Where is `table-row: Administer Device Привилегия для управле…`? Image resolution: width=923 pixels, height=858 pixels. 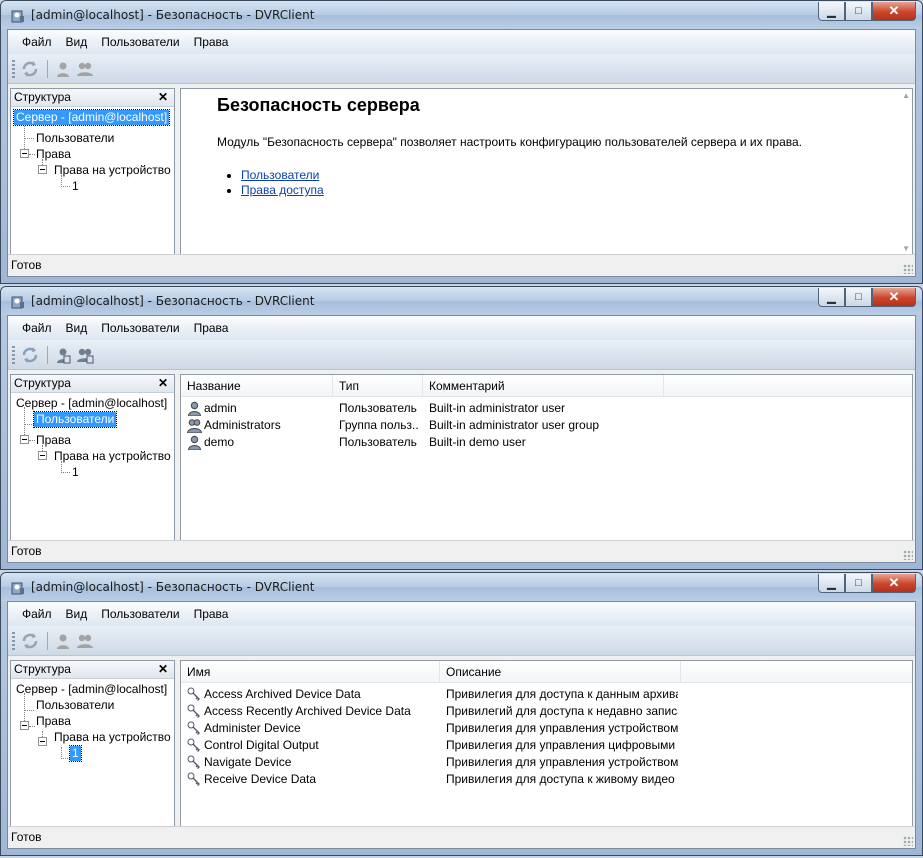
table-row: Administer Device Привилегия для управле… is located at coordinates (546, 728).